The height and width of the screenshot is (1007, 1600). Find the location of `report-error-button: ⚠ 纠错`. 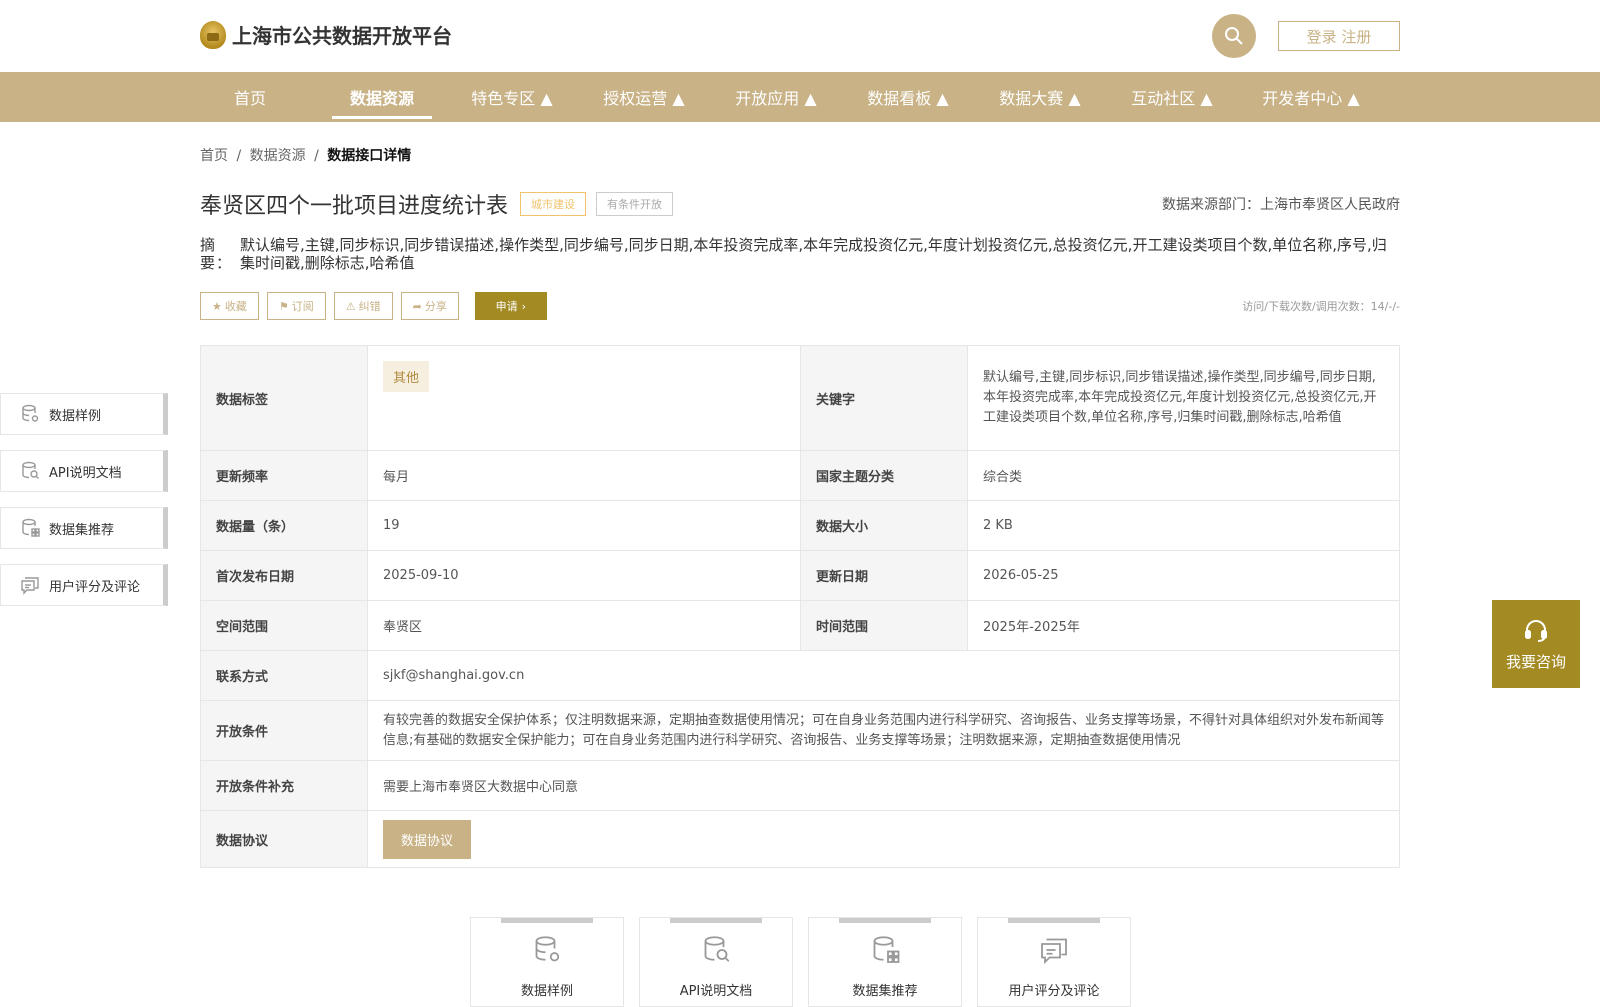

report-error-button: ⚠ 纠错 is located at coordinates (363, 306).